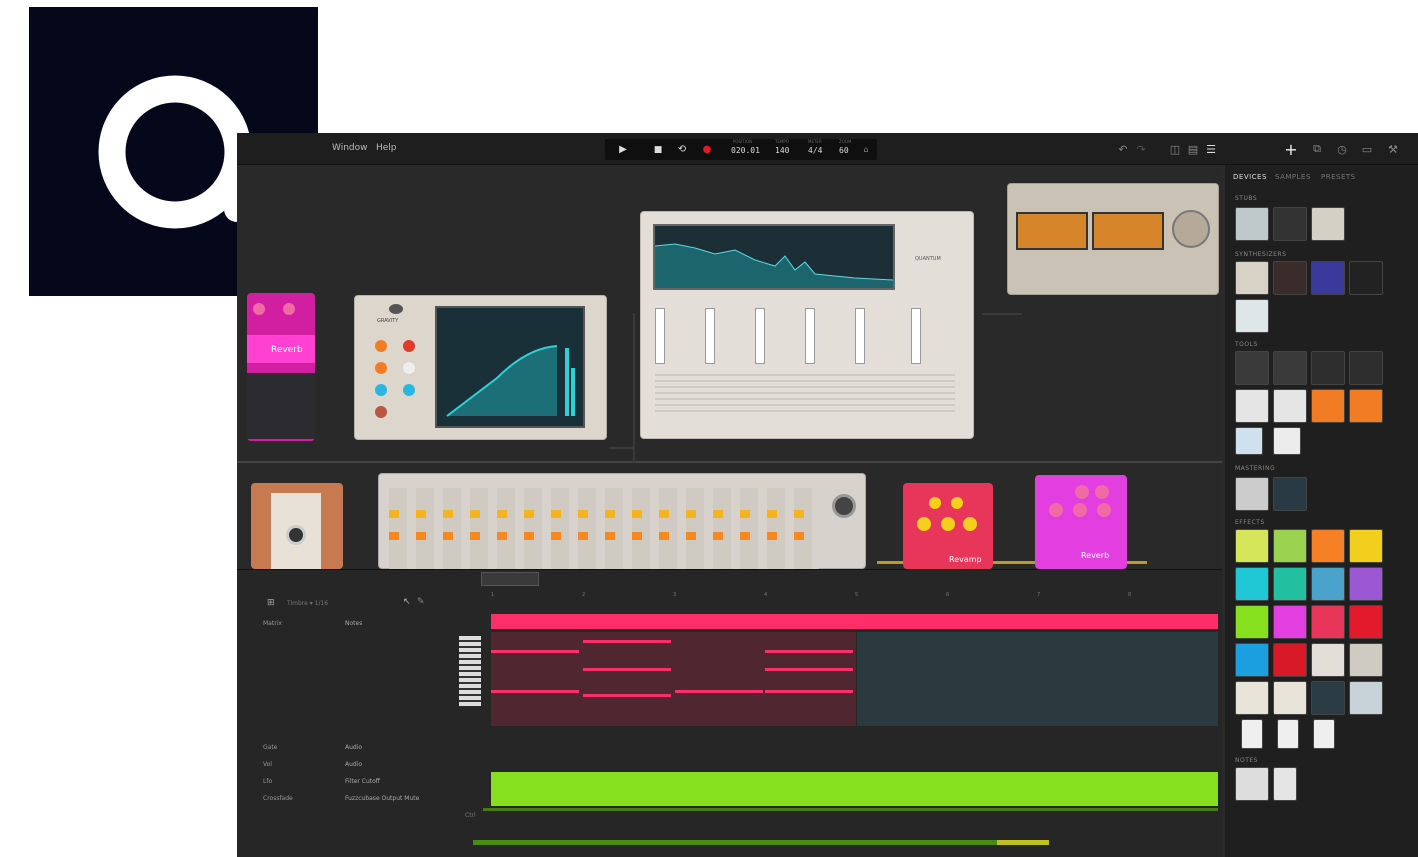 The width and height of the screenshot is (1418, 857). What do you see at coordinates (1141, 149) in the screenshot?
I see `redo-icon: ↷` at bounding box center [1141, 149].